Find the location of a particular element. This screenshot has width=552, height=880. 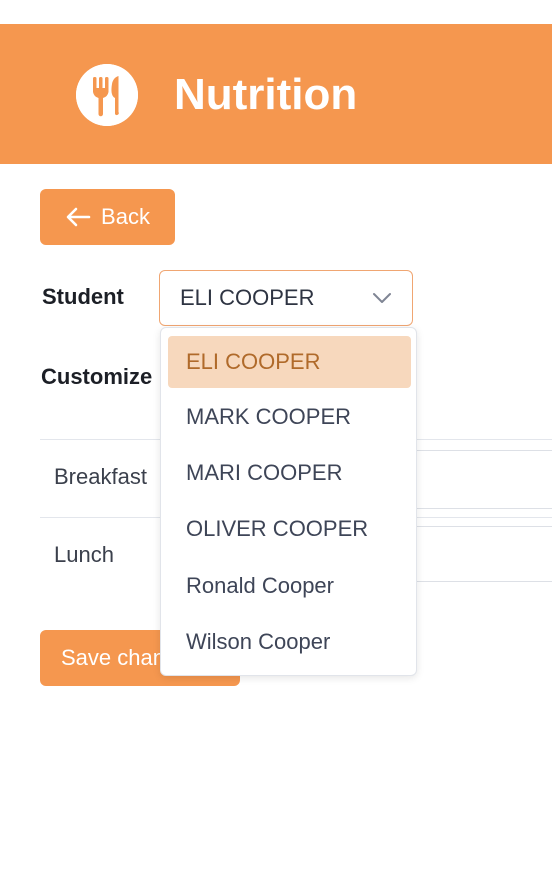

meal-row-lunch: Lunch is located at coordinates (84, 554).